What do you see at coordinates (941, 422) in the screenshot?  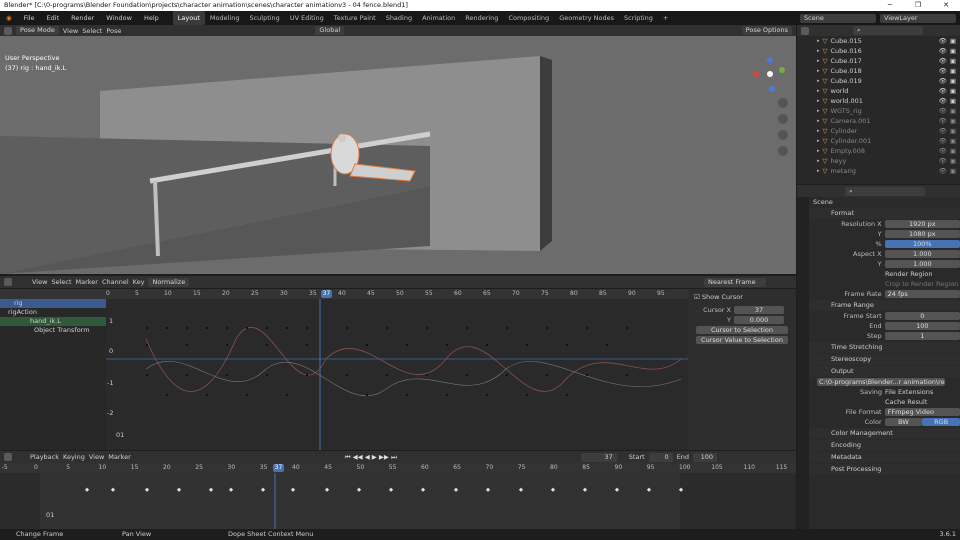 I see `color-rgb-button: RGB` at bounding box center [941, 422].